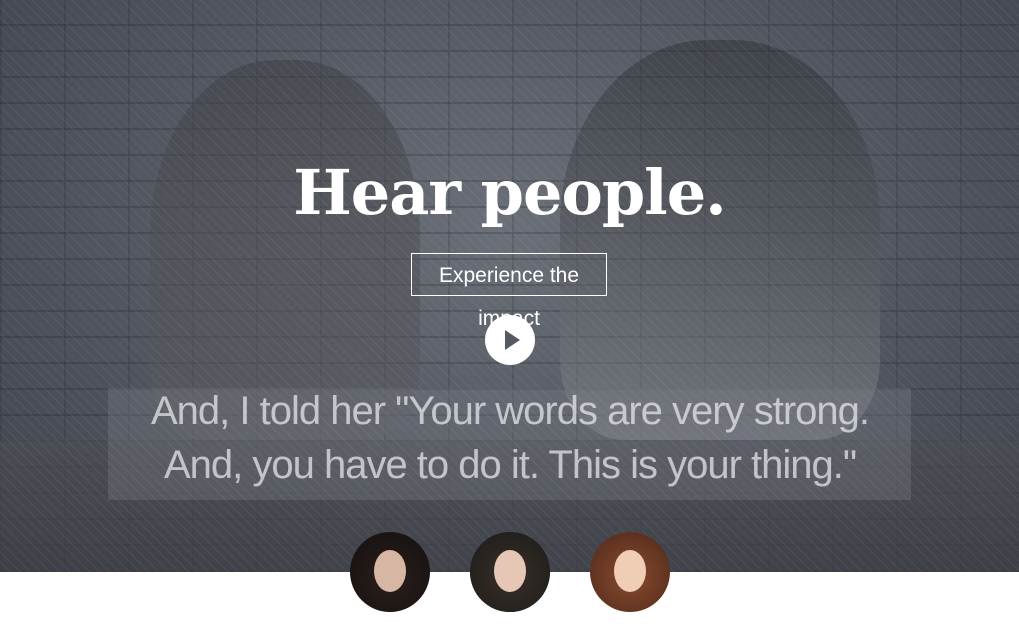 The image size is (1019, 633). Describe the element at coordinates (510, 192) in the screenshot. I see `hero-title: Hear people.` at that location.